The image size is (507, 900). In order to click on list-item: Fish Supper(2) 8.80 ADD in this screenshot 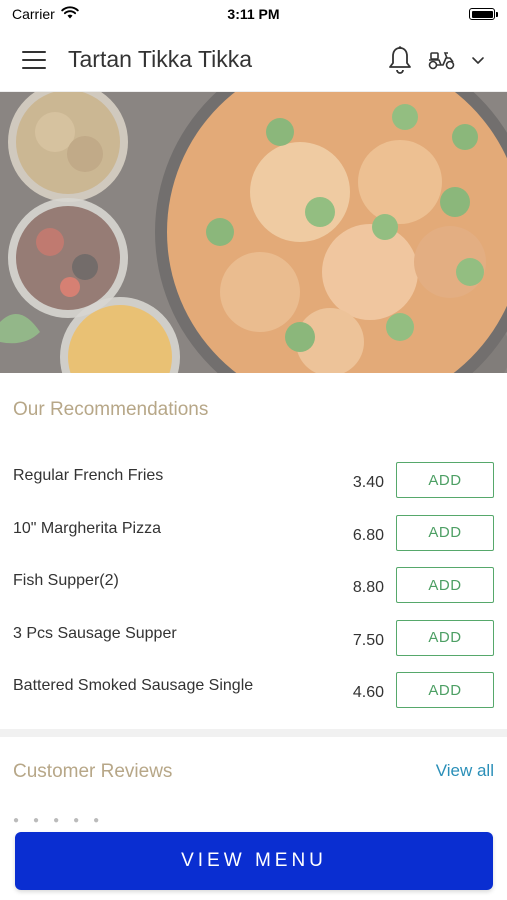, I will do `click(253, 592)`.